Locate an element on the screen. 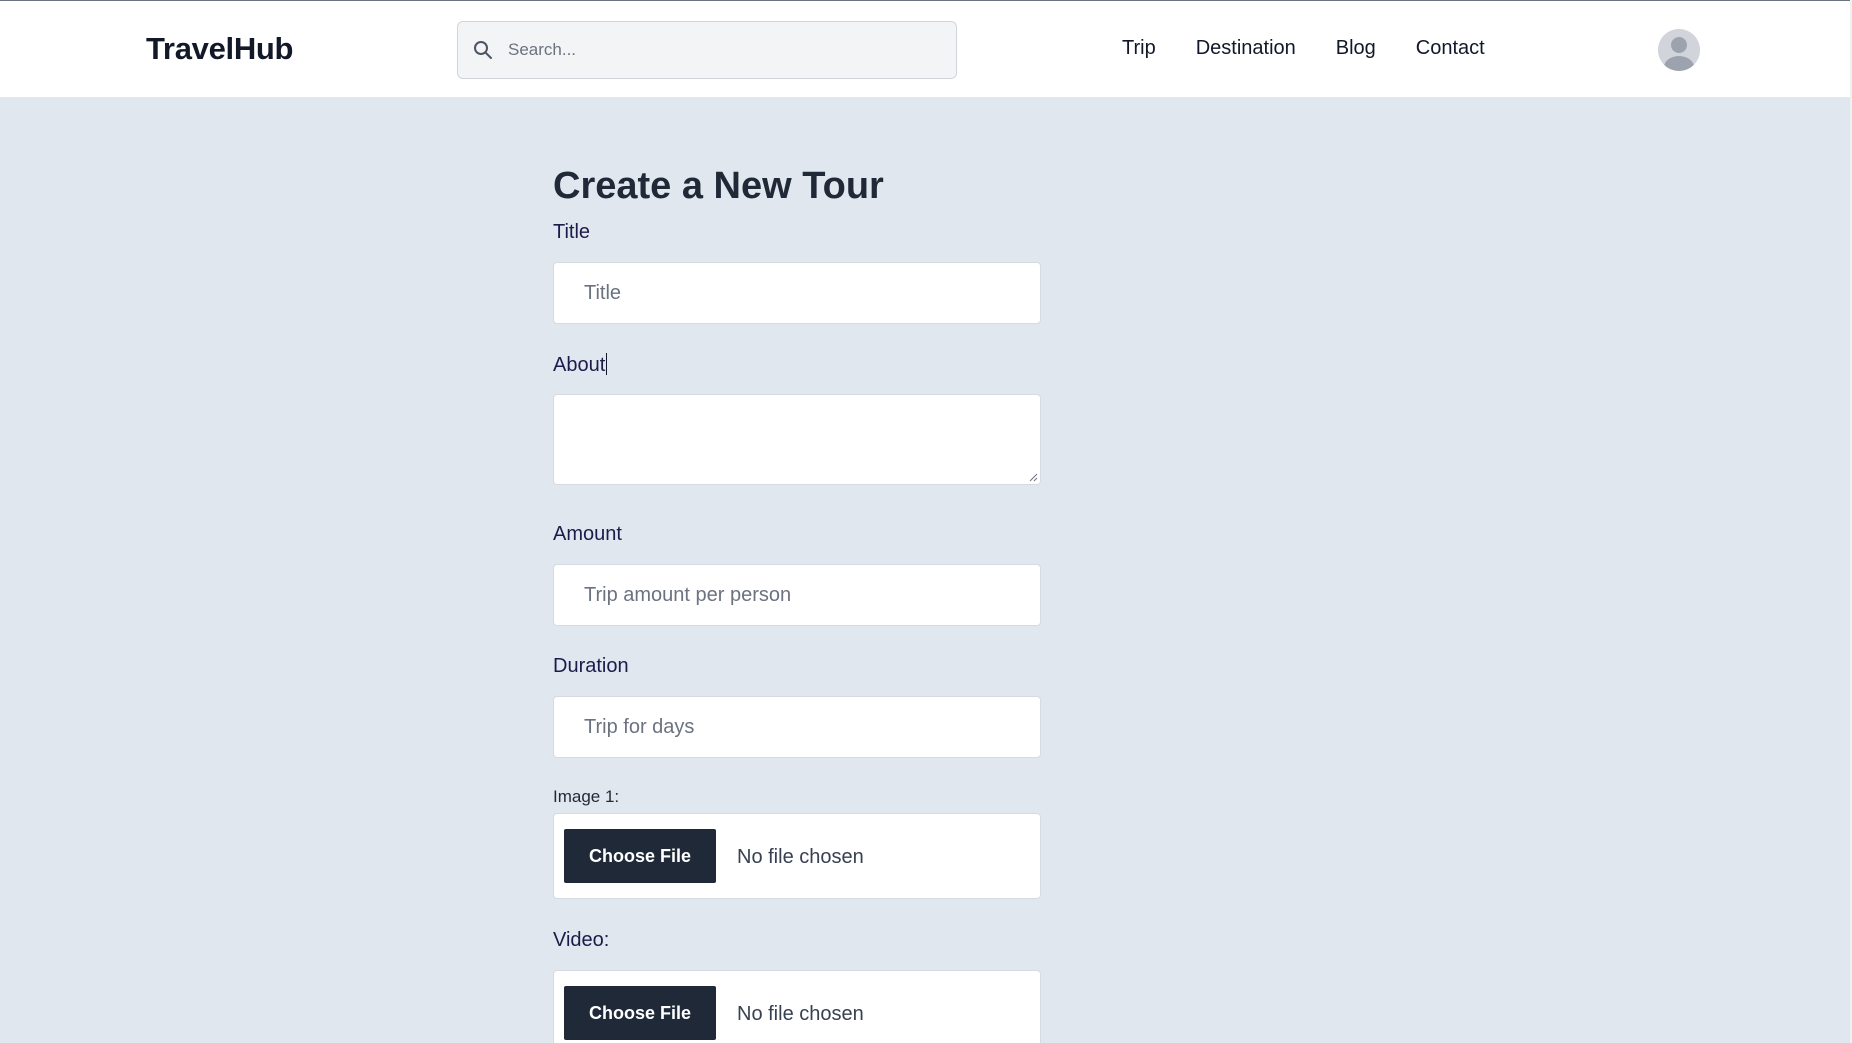 The width and height of the screenshot is (1852, 1043). top-navbar: TravelHub Trip Destination Blog Contact is located at coordinates (925, 49).